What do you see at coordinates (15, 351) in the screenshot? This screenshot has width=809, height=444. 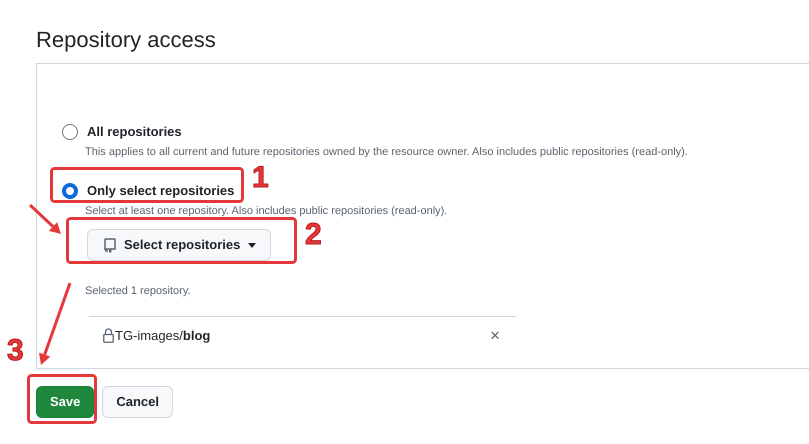 I see `step-number: 3` at bounding box center [15, 351].